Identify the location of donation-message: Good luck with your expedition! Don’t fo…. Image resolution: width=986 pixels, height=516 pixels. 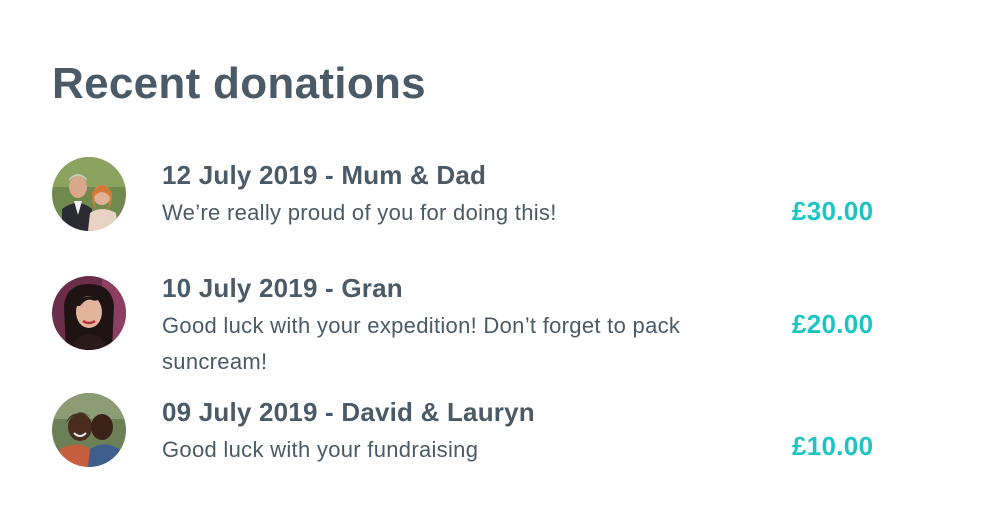
(421, 343).